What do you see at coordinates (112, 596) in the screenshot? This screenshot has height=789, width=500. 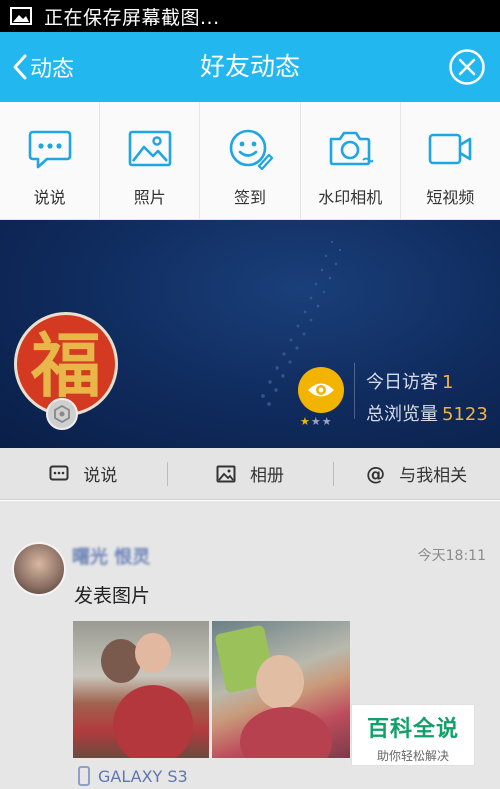 I see `feed-post-text: 发表图片` at bounding box center [112, 596].